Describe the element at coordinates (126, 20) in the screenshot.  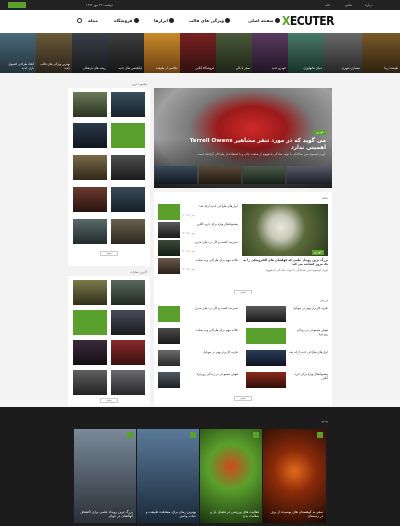
I see `nav-item-shop: فروشگاه` at that location.